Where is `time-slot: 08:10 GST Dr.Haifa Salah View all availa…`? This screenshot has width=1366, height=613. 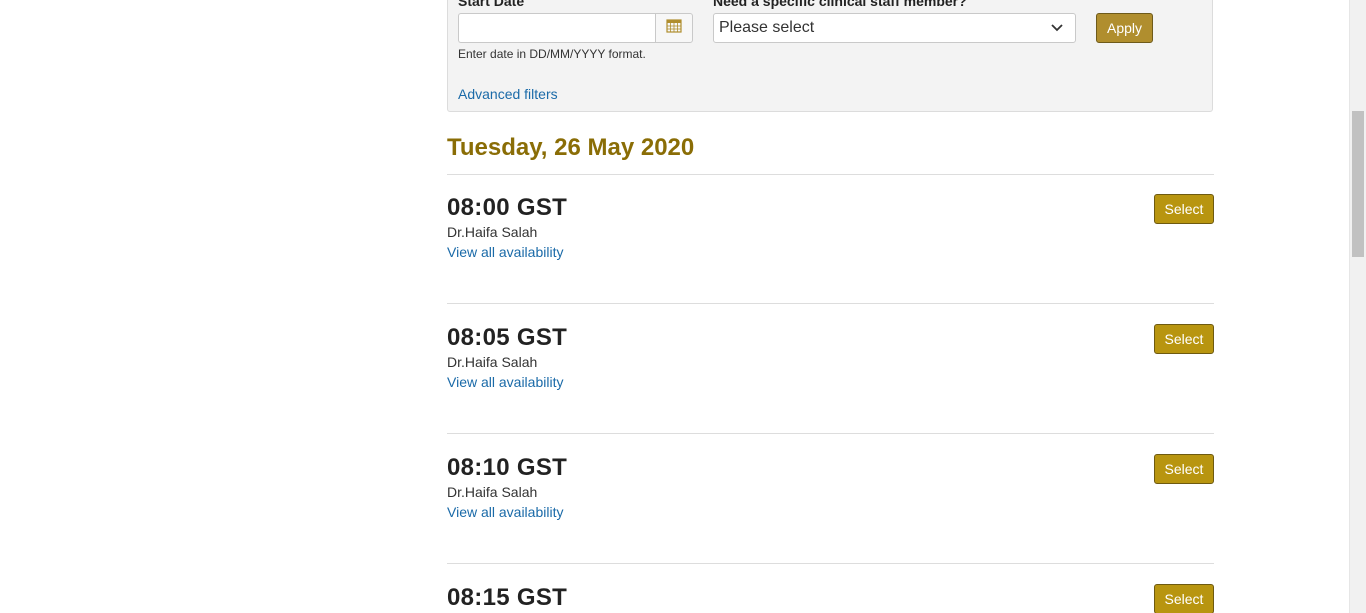
time-slot: 08:10 GST Dr.Haifa Salah View all availa… is located at coordinates (830, 509).